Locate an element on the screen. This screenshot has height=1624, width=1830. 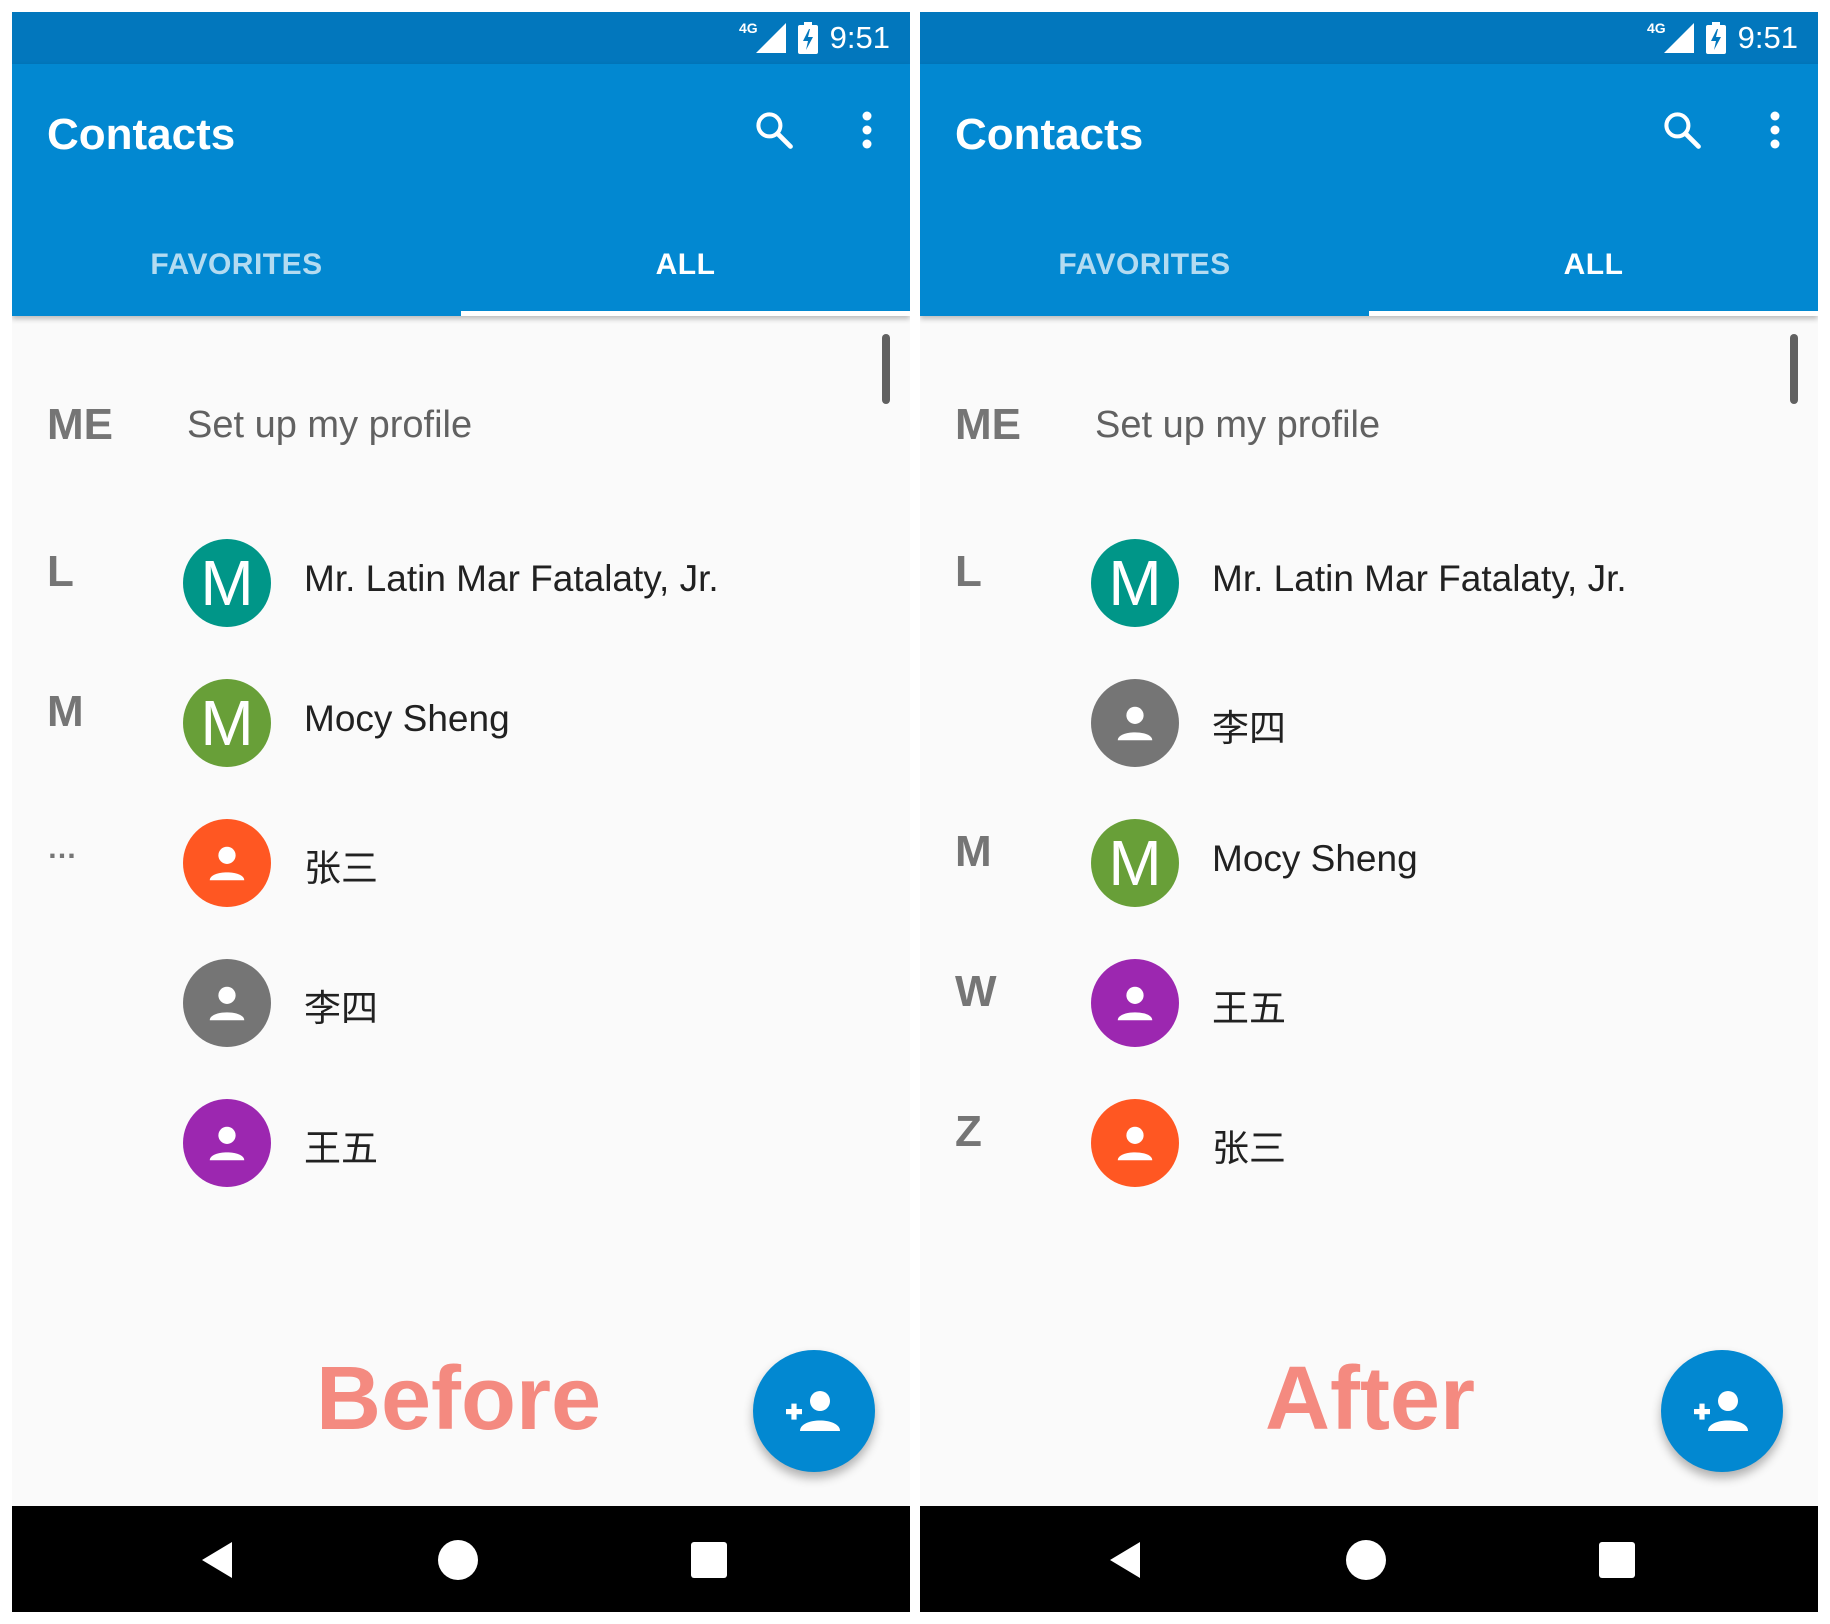
section-letter: W is located at coordinates (976, 991).